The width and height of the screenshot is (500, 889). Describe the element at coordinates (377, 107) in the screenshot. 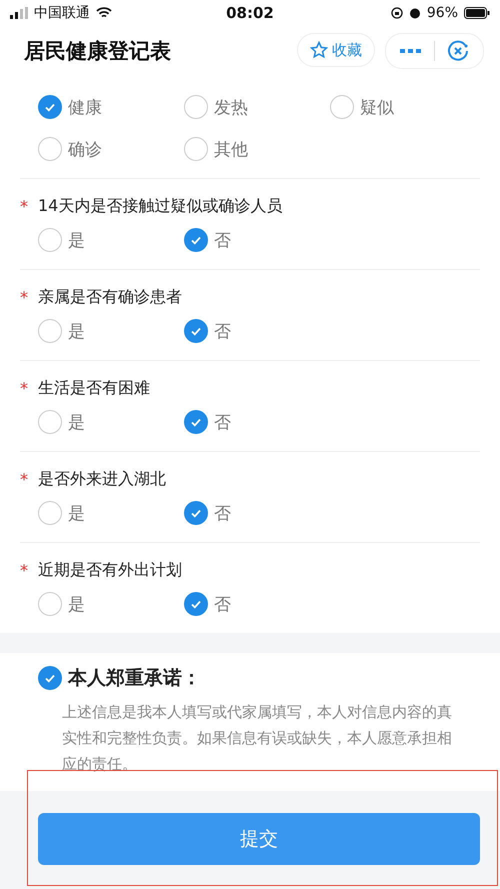

I see `option-label: 疑似` at that location.